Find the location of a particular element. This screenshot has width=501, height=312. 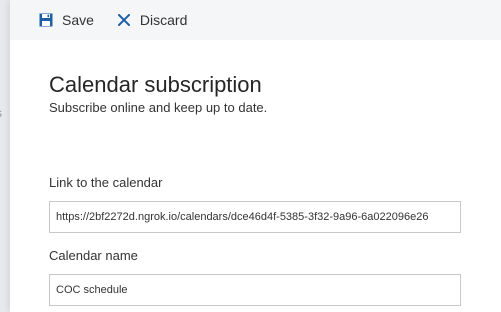

background-fragment-text: s is located at coordinates (1, 113).